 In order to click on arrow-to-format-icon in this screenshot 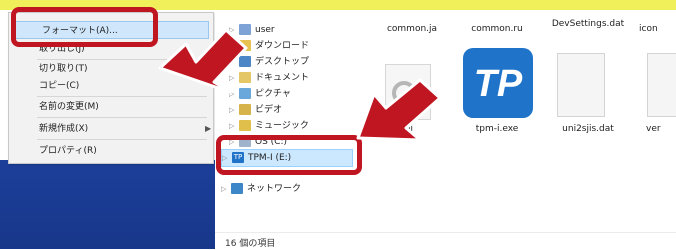, I will do `click(203, 61)`.